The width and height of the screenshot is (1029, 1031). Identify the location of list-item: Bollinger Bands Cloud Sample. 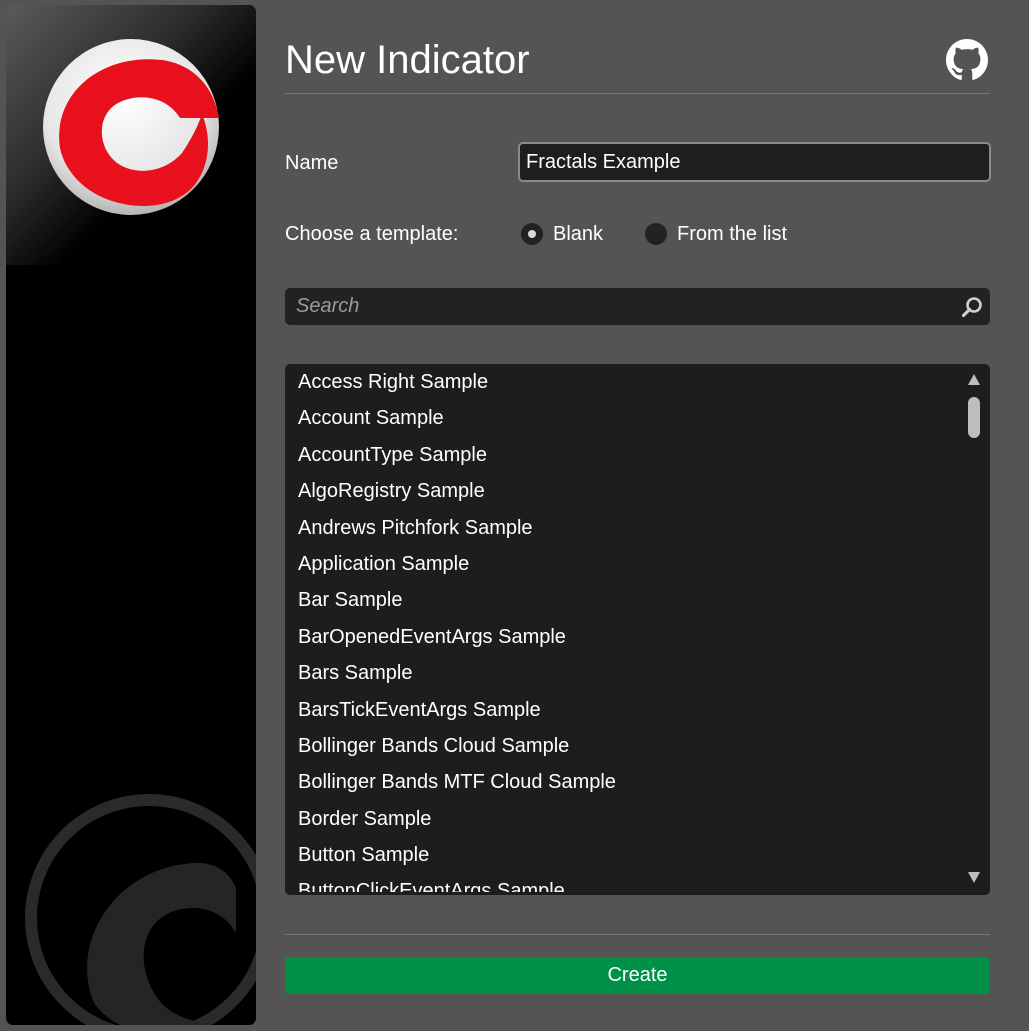
(621, 746).